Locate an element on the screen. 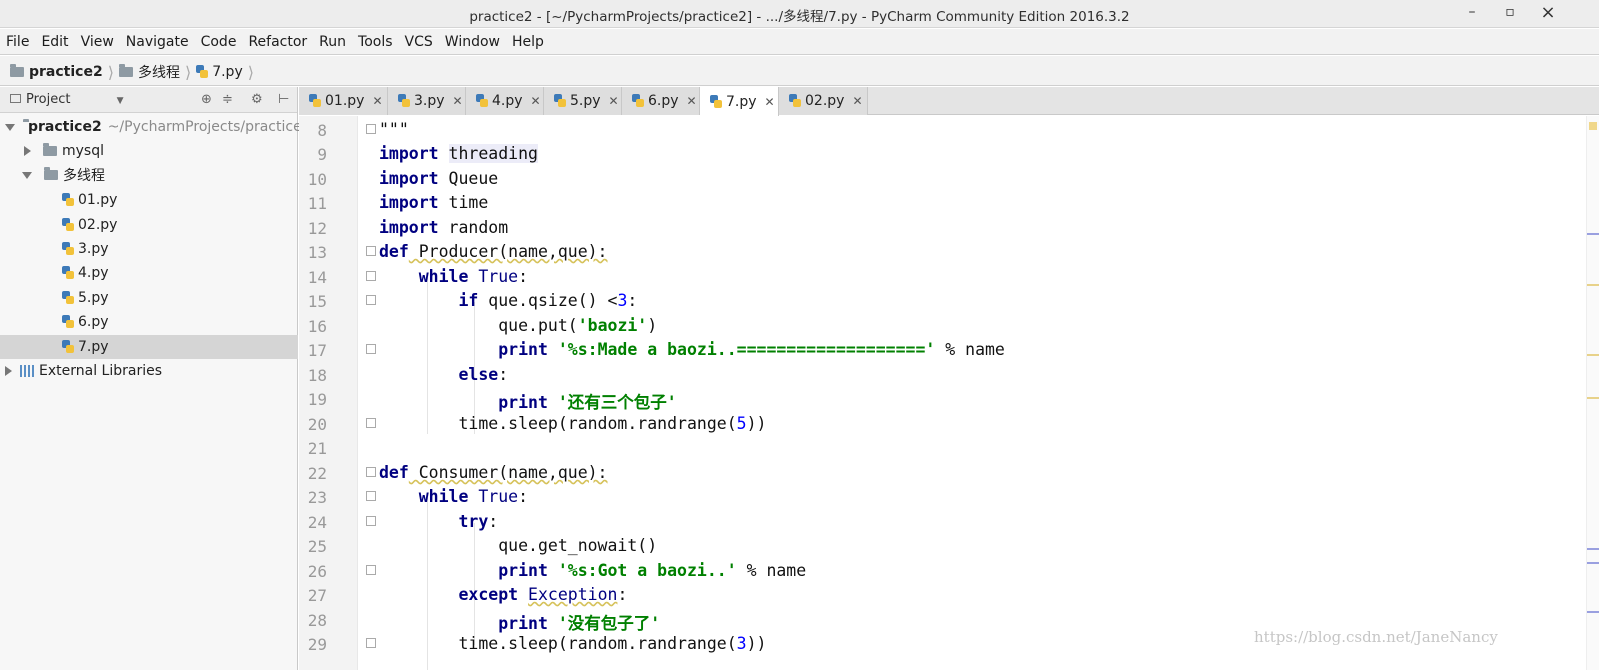  line-number: 8 is located at coordinates (322, 130).